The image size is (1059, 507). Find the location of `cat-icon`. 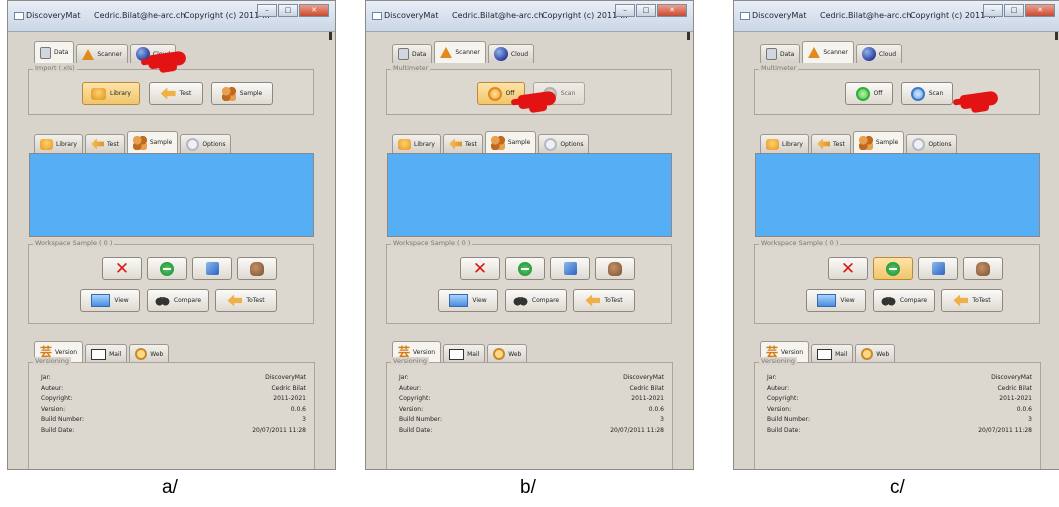

cat-icon is located at coordinates (257, 268).